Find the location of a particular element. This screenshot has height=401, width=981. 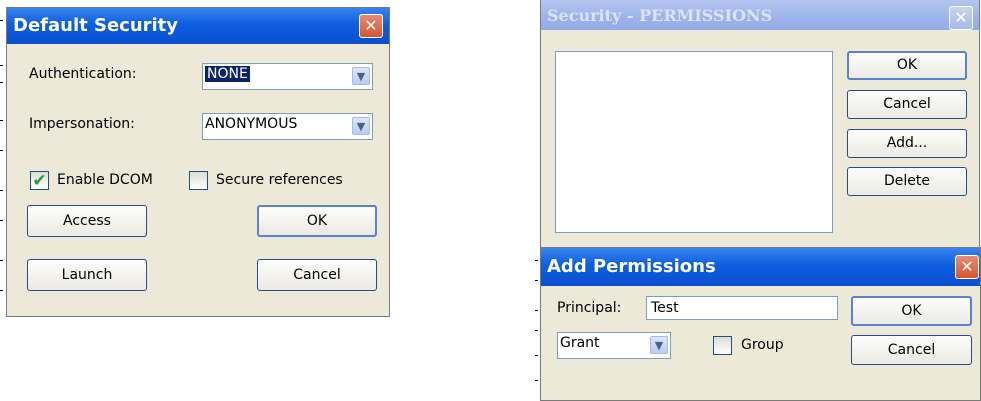

grant-value: Grant is located at coordinates (580, 343).